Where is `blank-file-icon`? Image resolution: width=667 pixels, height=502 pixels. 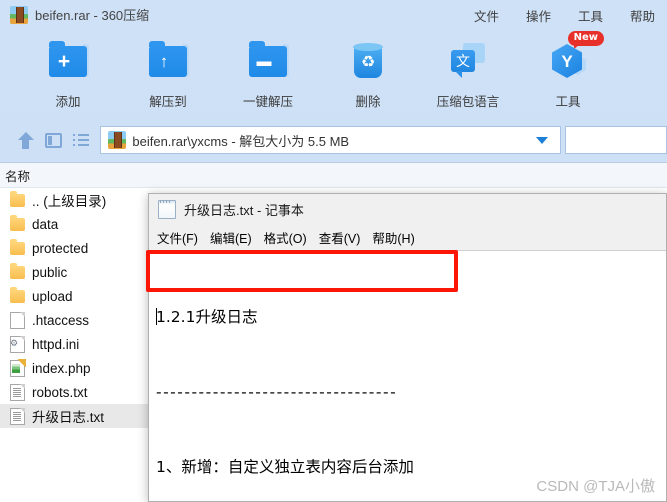 blank-file-icon is located at coordinates (17, 320).